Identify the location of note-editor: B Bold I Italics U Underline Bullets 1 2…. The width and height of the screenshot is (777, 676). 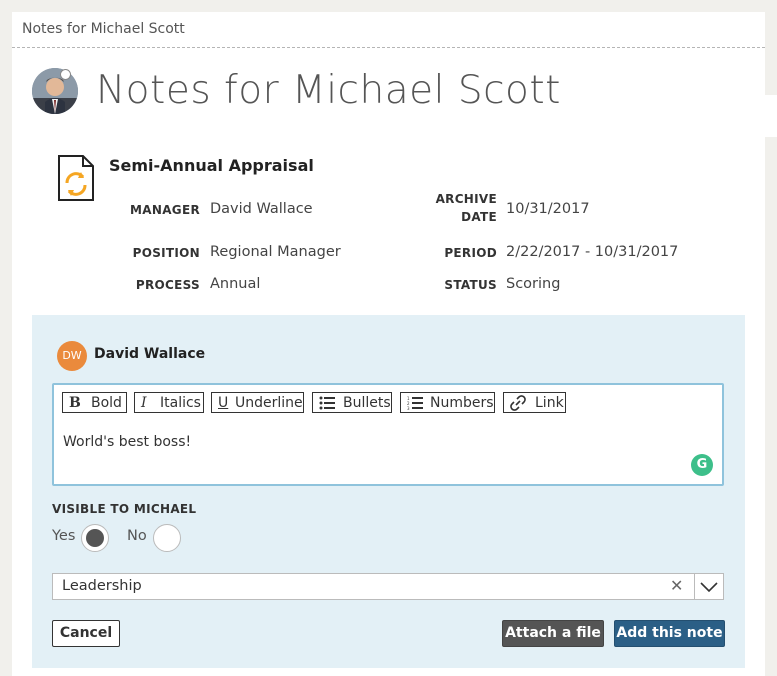
(388, 434).